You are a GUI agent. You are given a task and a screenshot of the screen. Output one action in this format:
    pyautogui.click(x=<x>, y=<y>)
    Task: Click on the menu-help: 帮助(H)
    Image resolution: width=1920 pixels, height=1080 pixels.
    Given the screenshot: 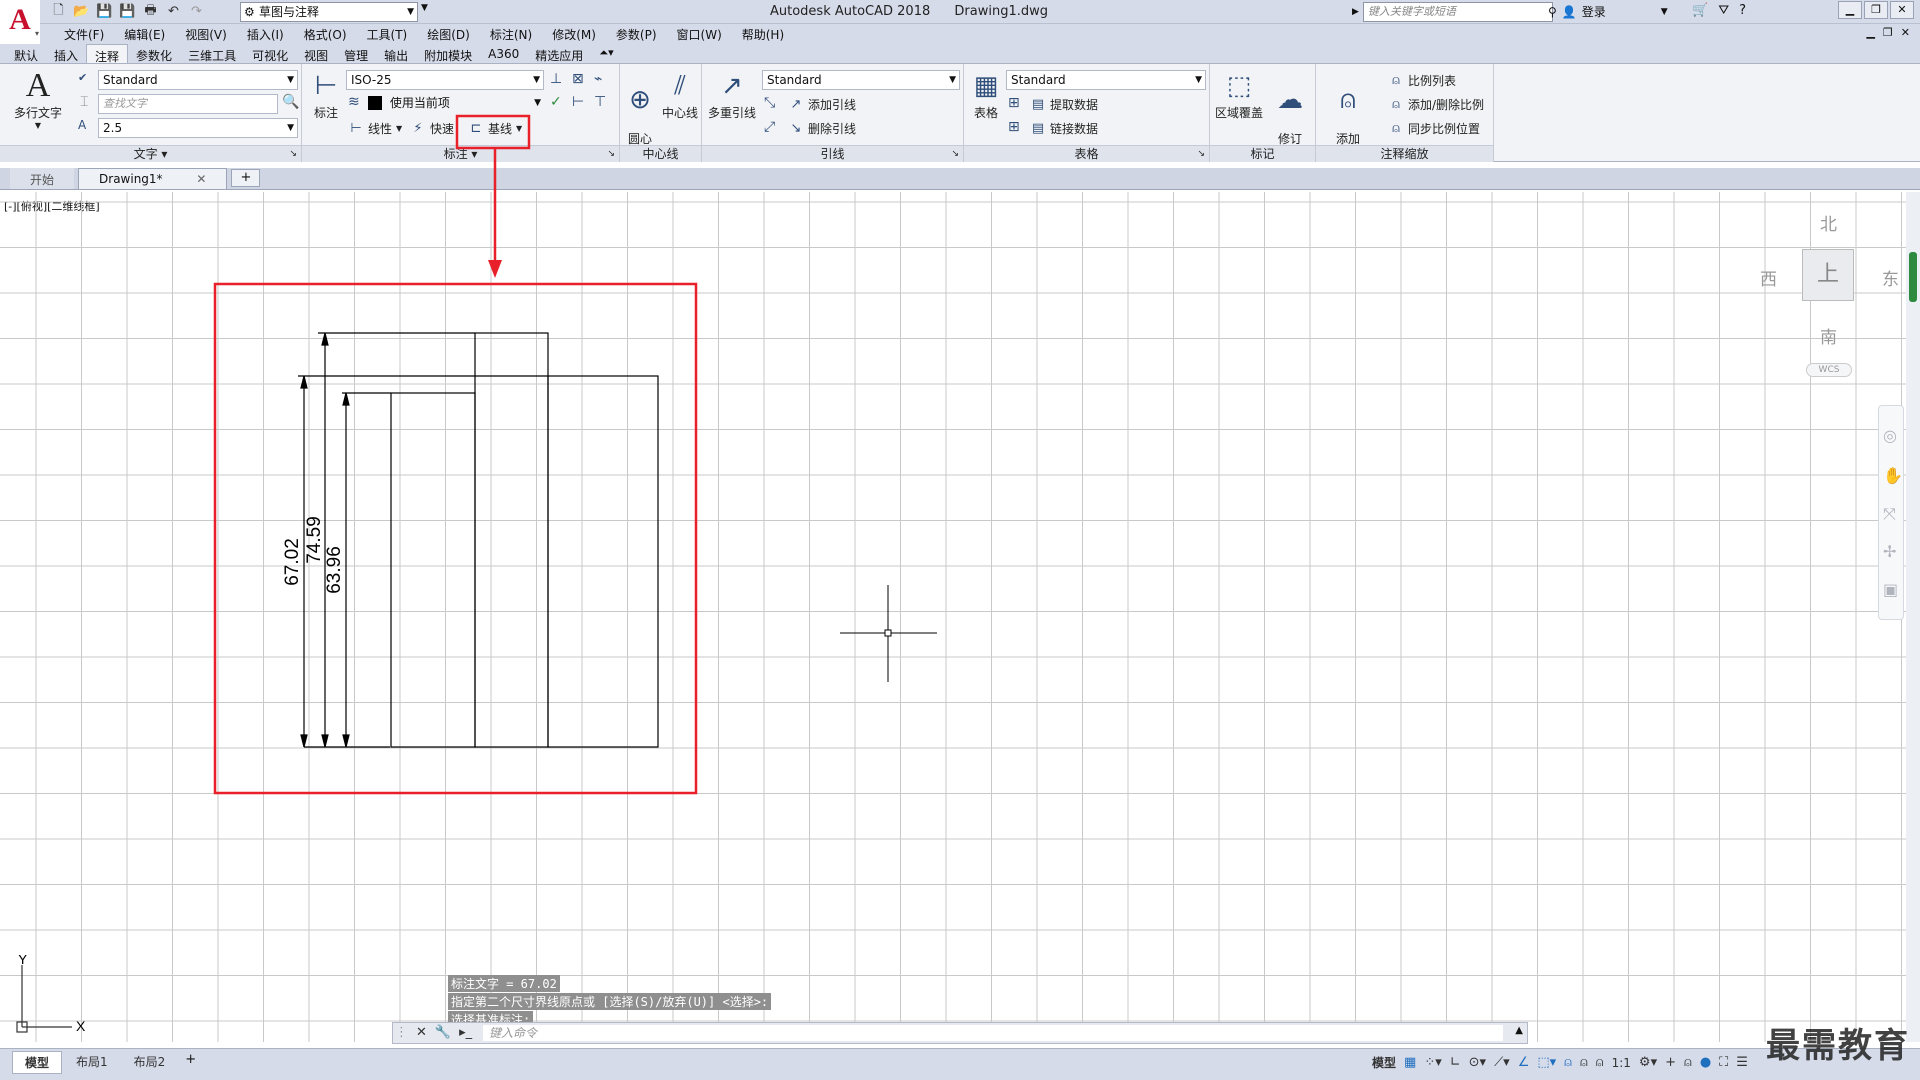 What is the action you would take?
    pyautogui.click(x=763, y=34)
    